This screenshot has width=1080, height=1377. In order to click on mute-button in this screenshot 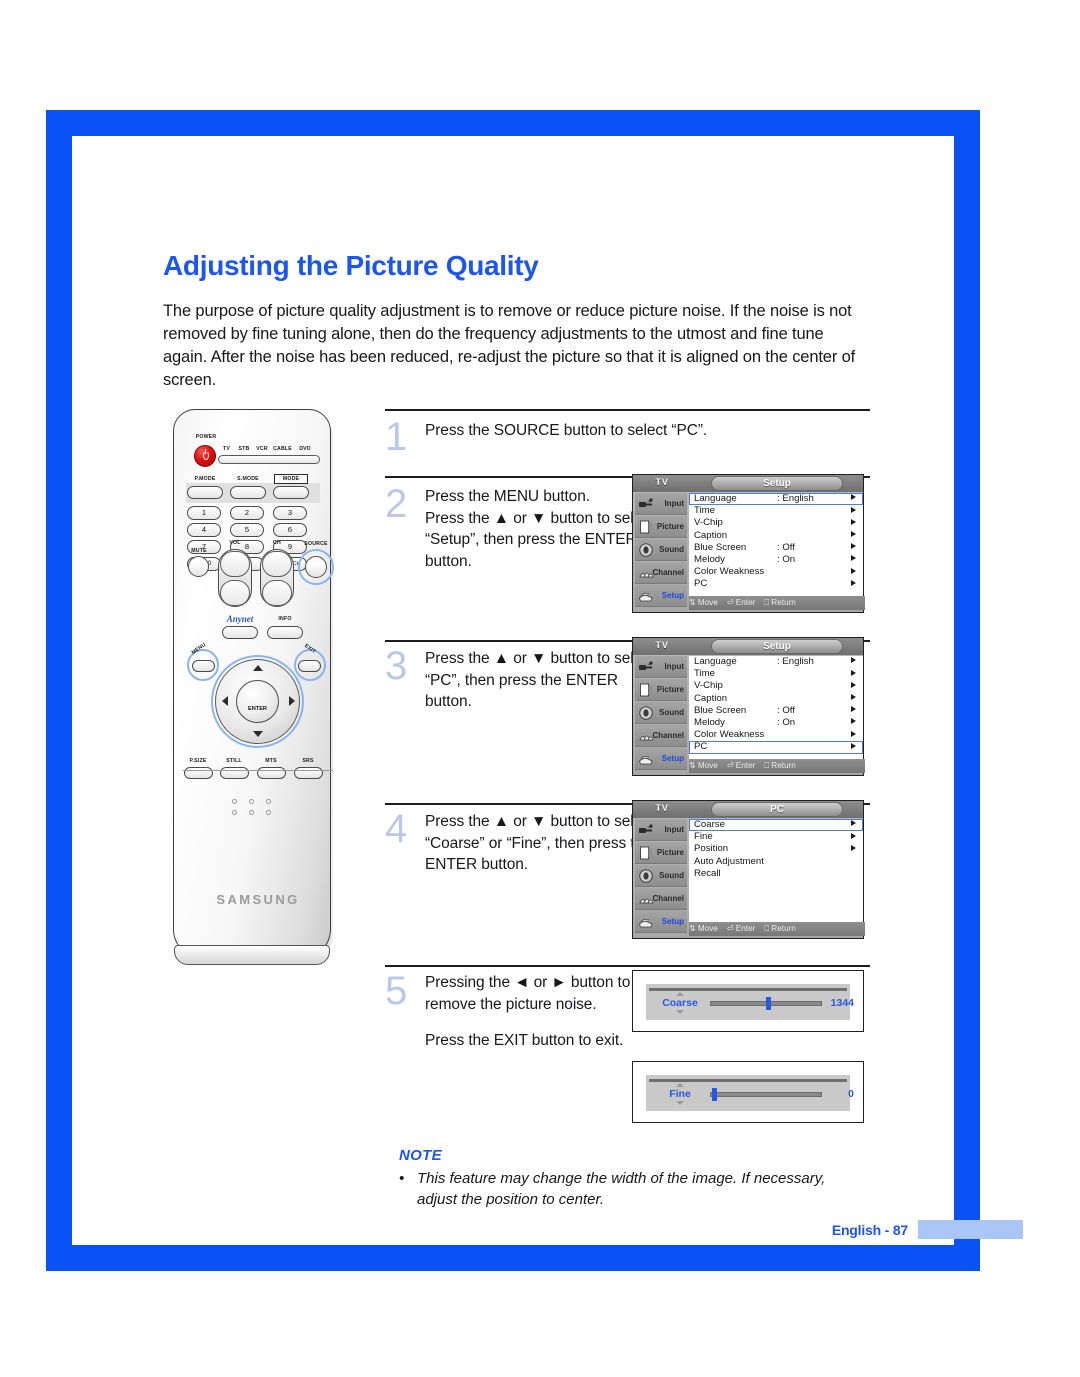, I will do `click(198, 566)`.